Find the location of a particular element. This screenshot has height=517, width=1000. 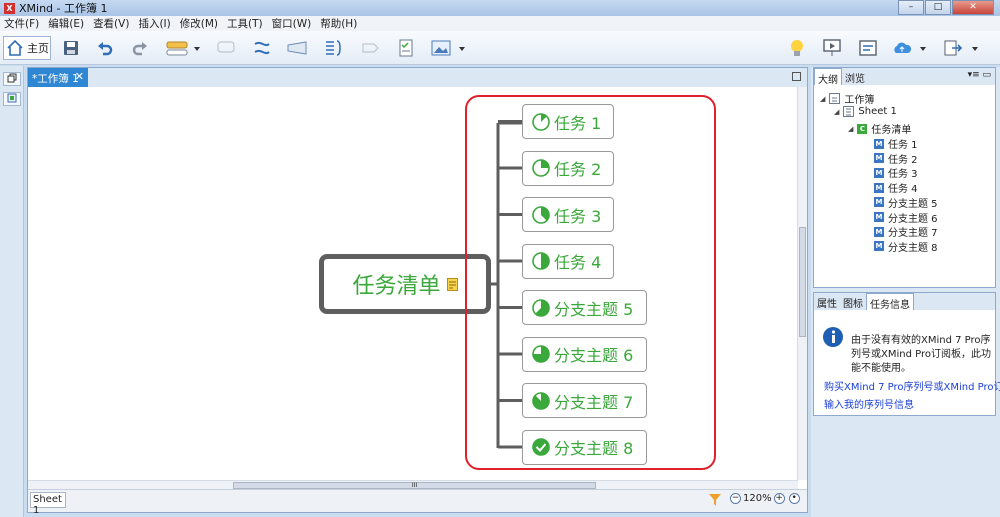

outline-row-central: ◢ C 任务清单 is located at coordinates (879, 128).